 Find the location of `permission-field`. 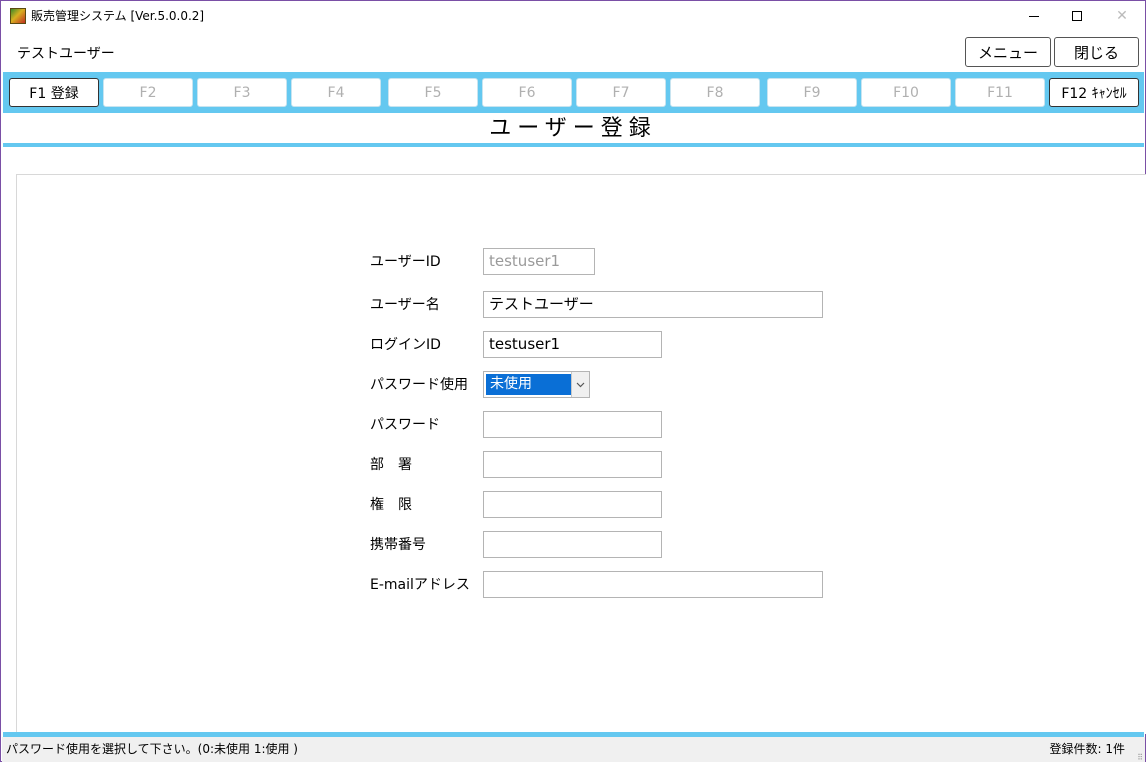

permission-field is located at coordinates (572, 504).